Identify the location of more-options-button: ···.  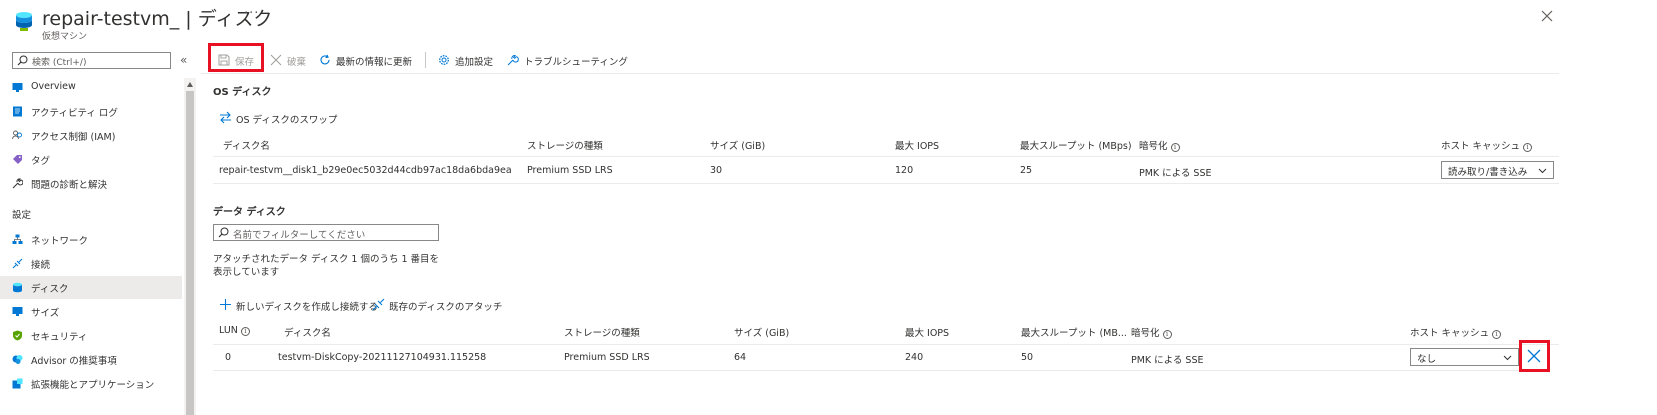
(251, 13).